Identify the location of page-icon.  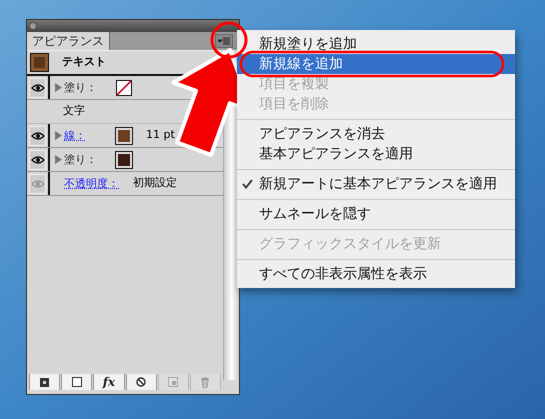
(173, 382).